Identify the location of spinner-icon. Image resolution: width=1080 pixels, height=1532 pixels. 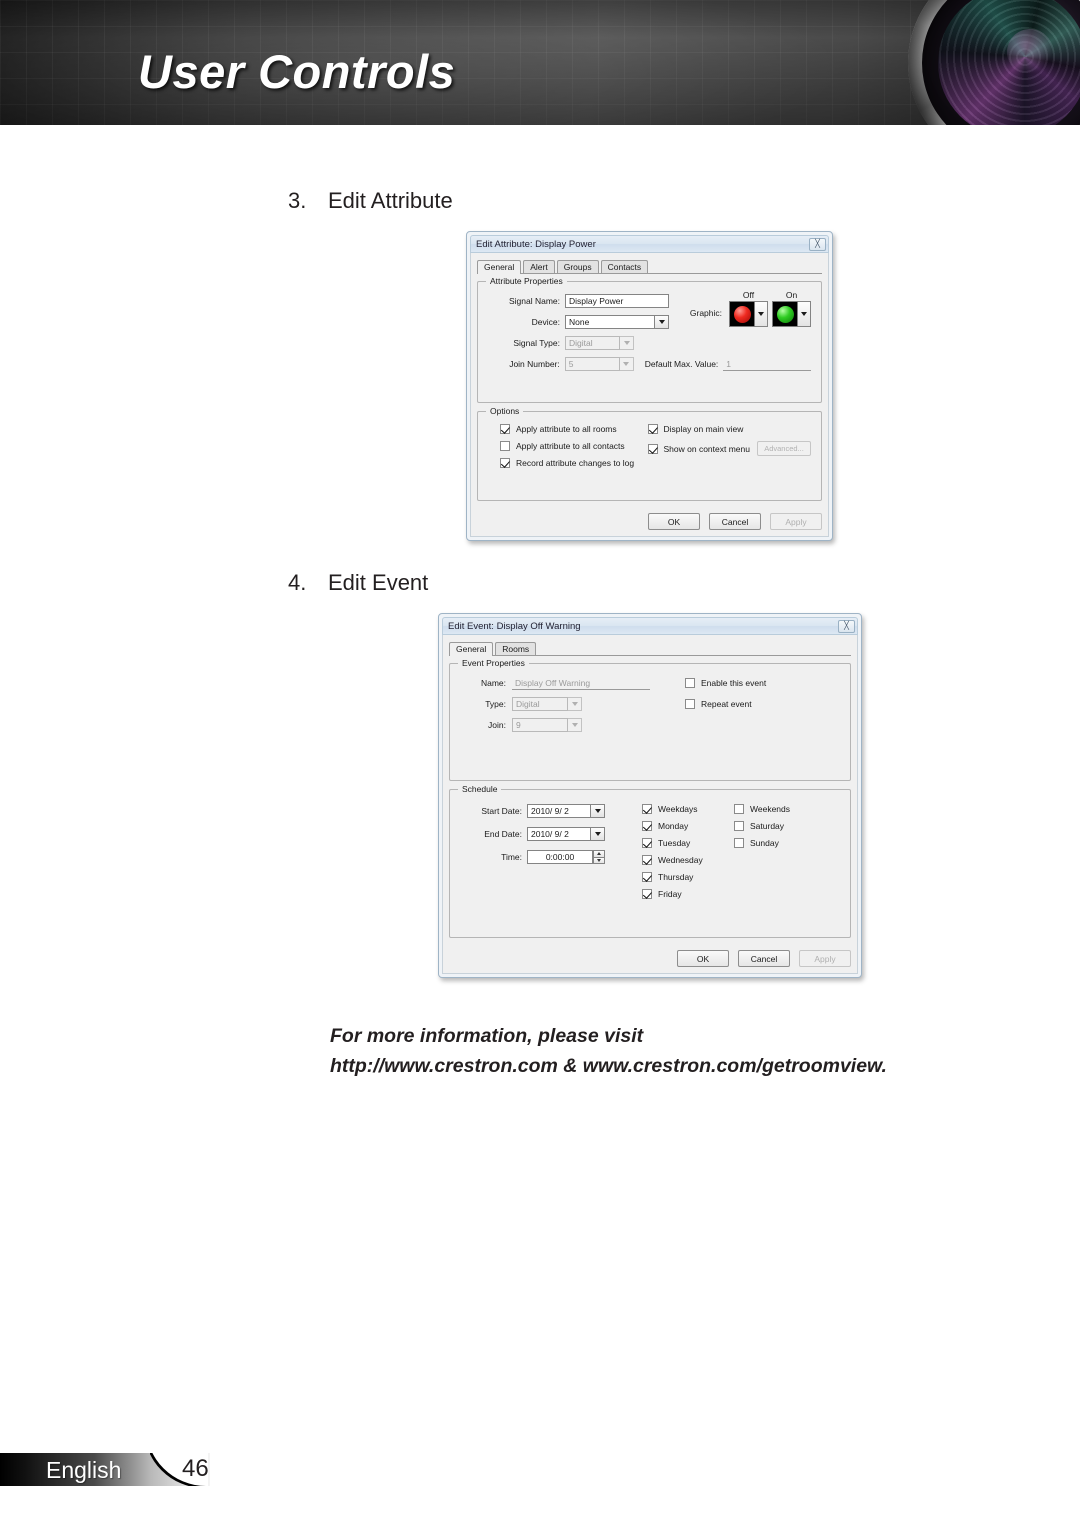
(599, 857).